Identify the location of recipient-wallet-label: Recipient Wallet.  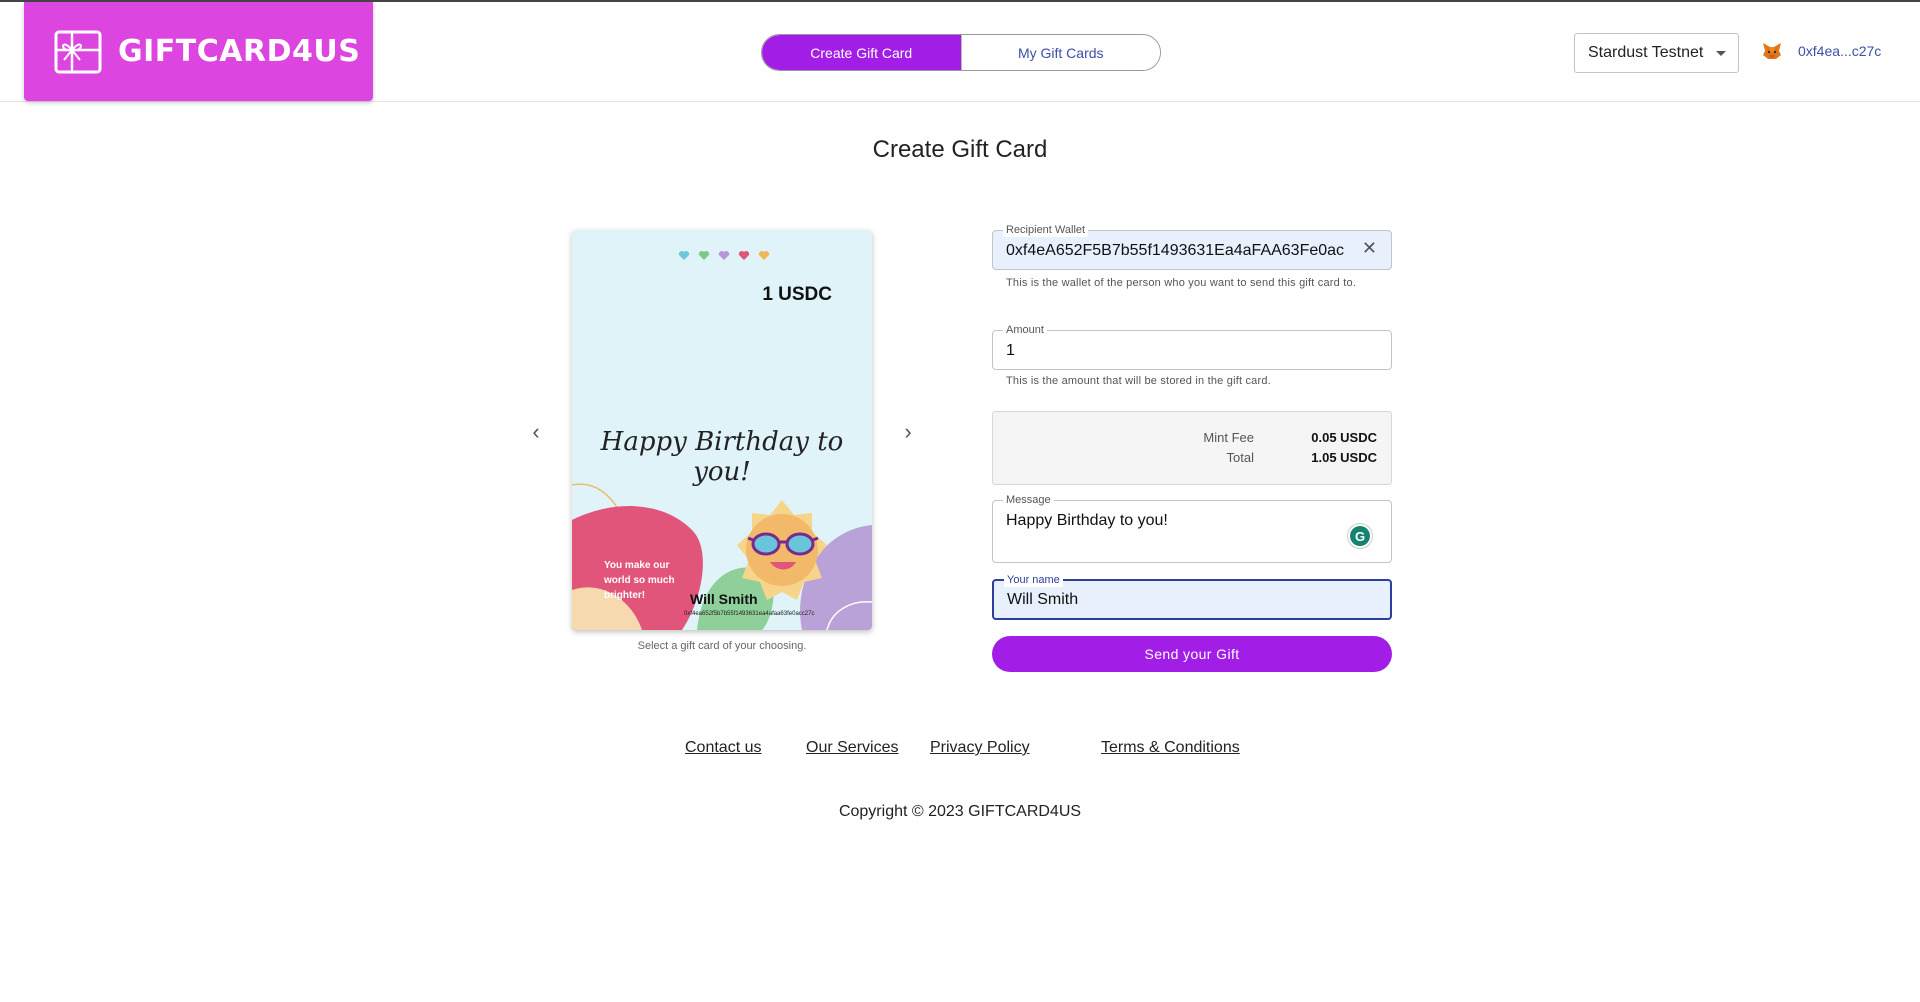
(1046, 230).